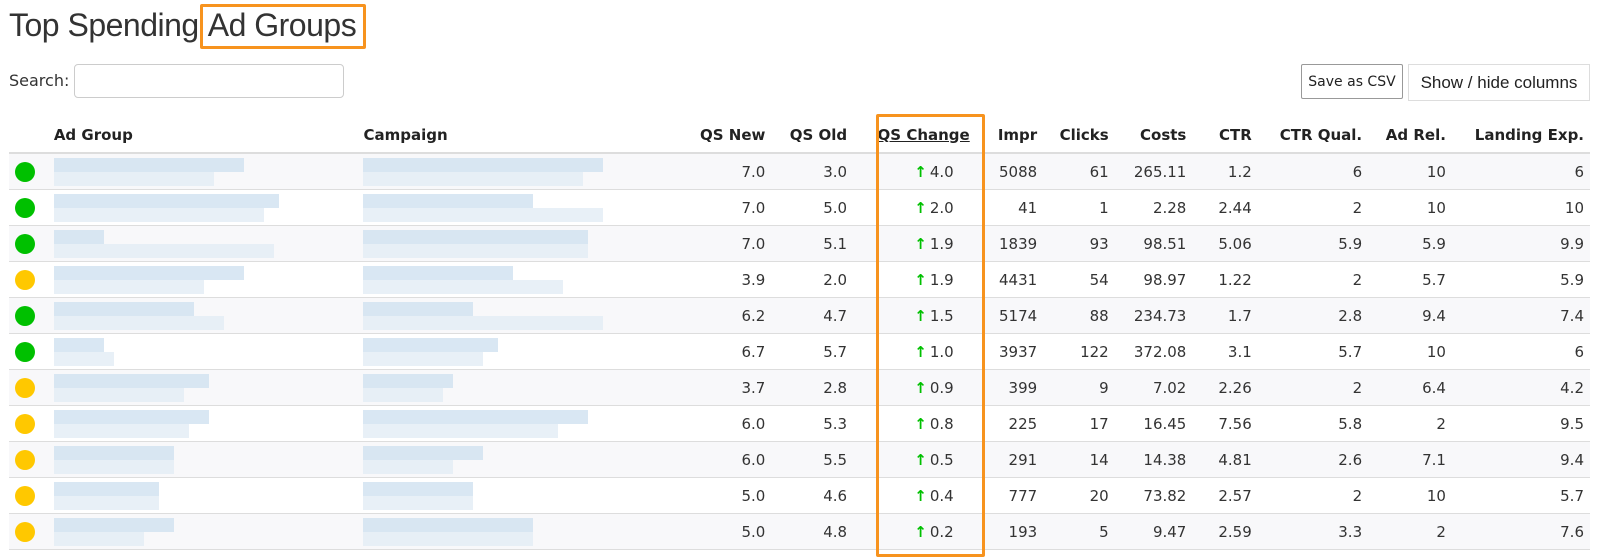  What do you see at coordinates (1079, 387) in the screenshot?
I see `clicks-cell: 9` at bounding box center [1079, 387].